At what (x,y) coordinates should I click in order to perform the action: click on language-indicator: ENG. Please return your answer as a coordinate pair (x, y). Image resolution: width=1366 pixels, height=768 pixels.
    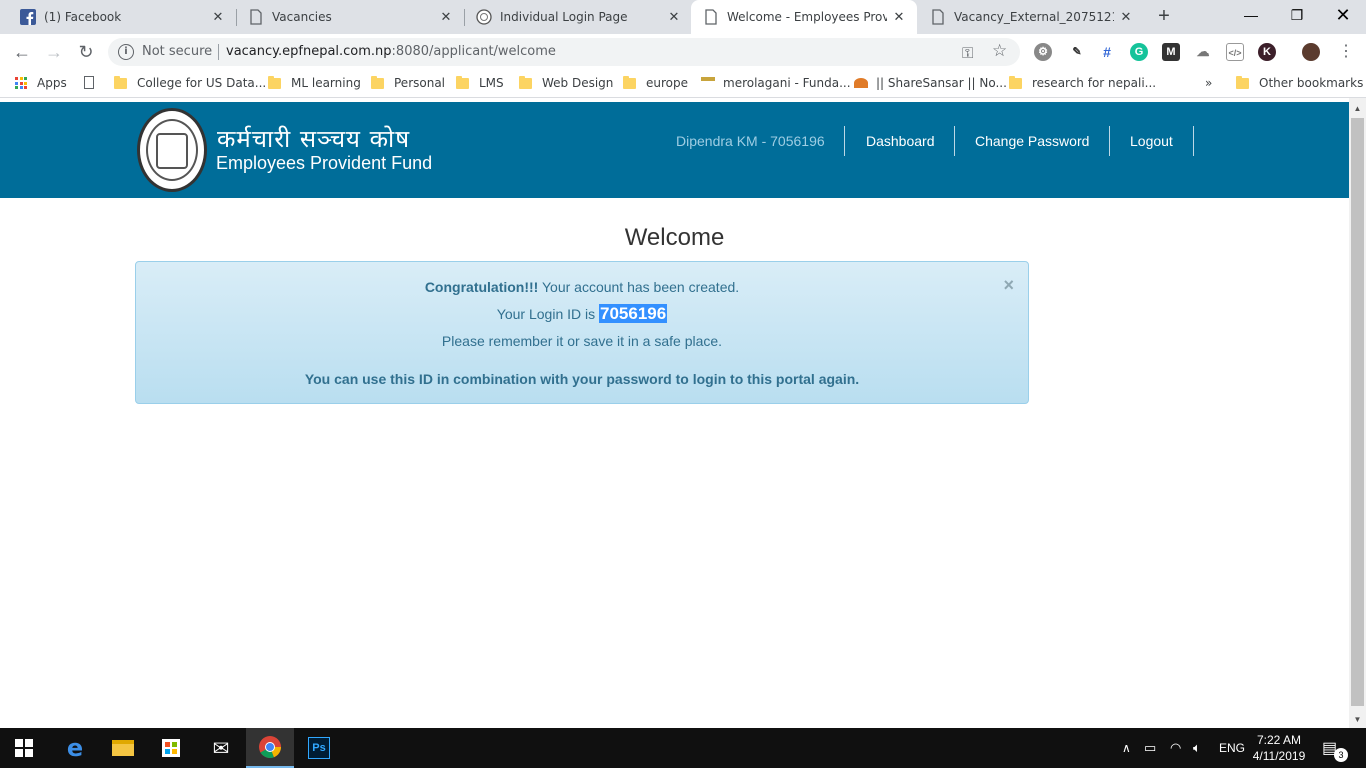
    Looking at the image, I should click on (1232, 748).